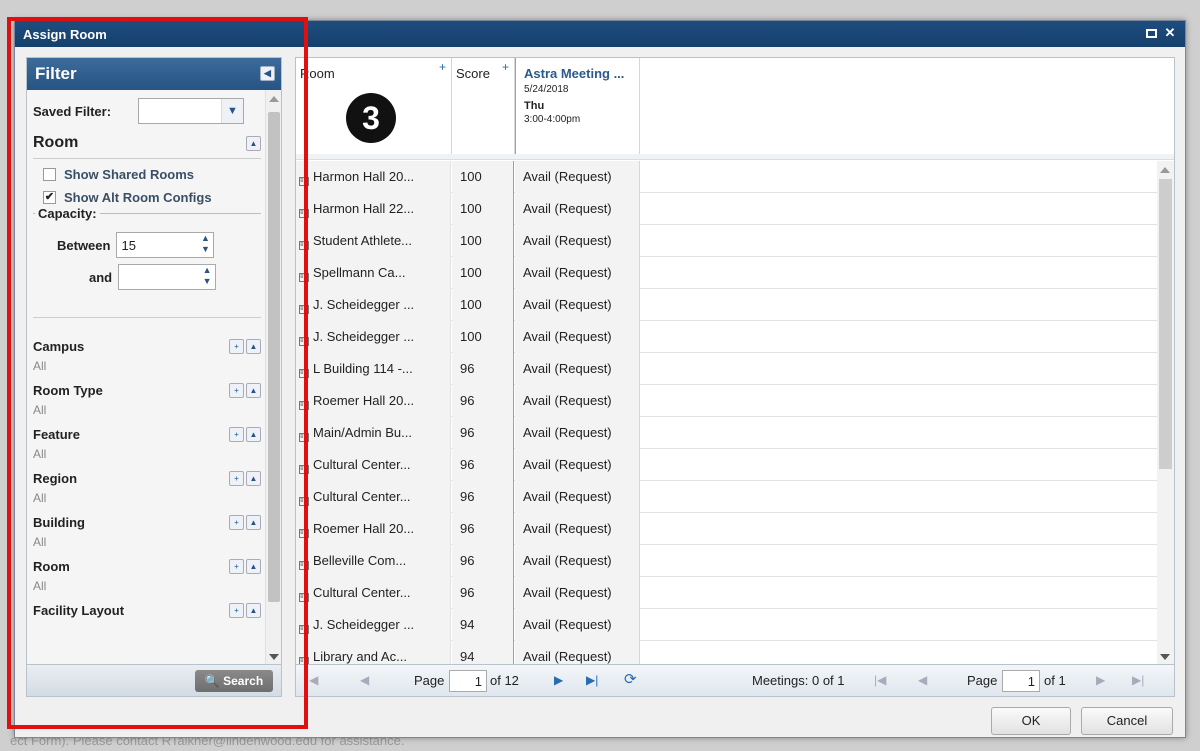 The image size is (1200, 751). What do you see at coordinates (630, 679) in the screenshot?
I see `refresh-icon: ⟳` at bounding box center [630, 679].